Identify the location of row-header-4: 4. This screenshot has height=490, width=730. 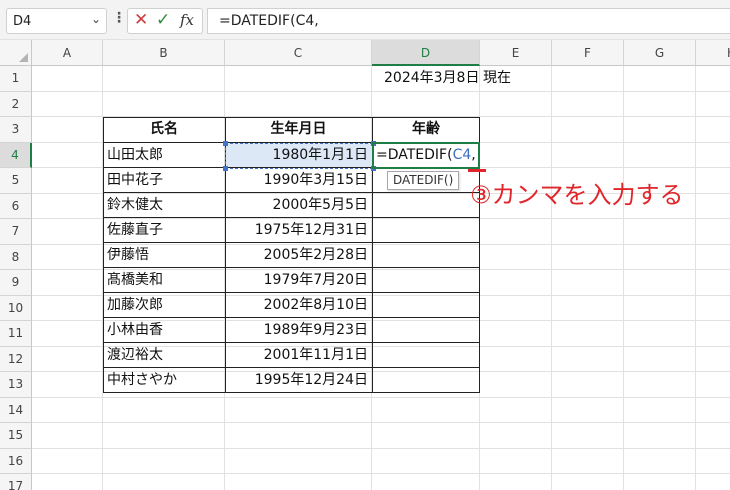
(16, 155).